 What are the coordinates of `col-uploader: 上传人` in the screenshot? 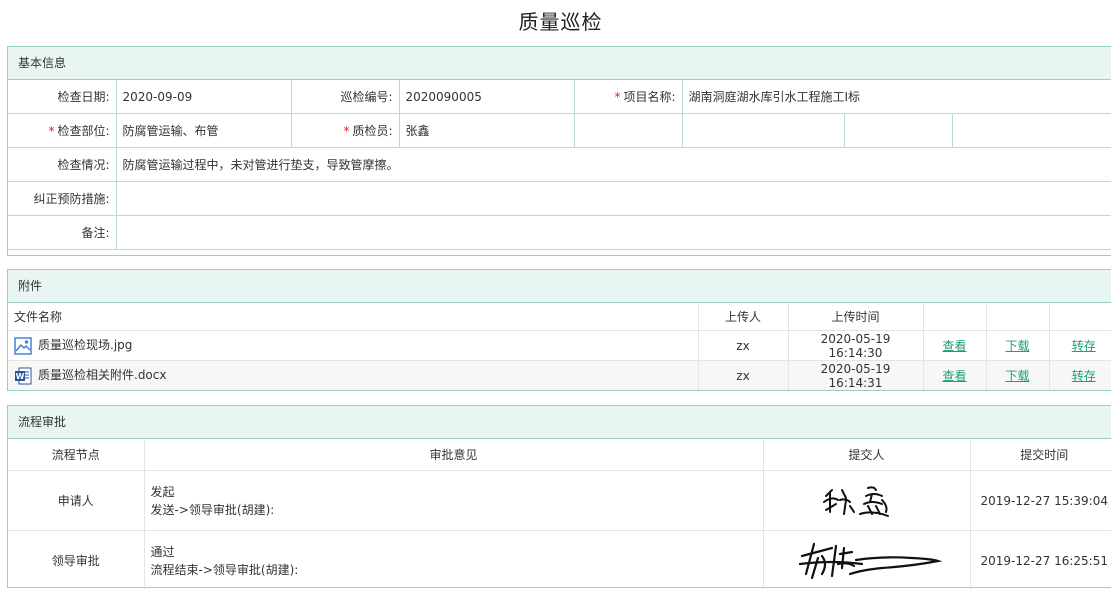 It's located at (743, 317).